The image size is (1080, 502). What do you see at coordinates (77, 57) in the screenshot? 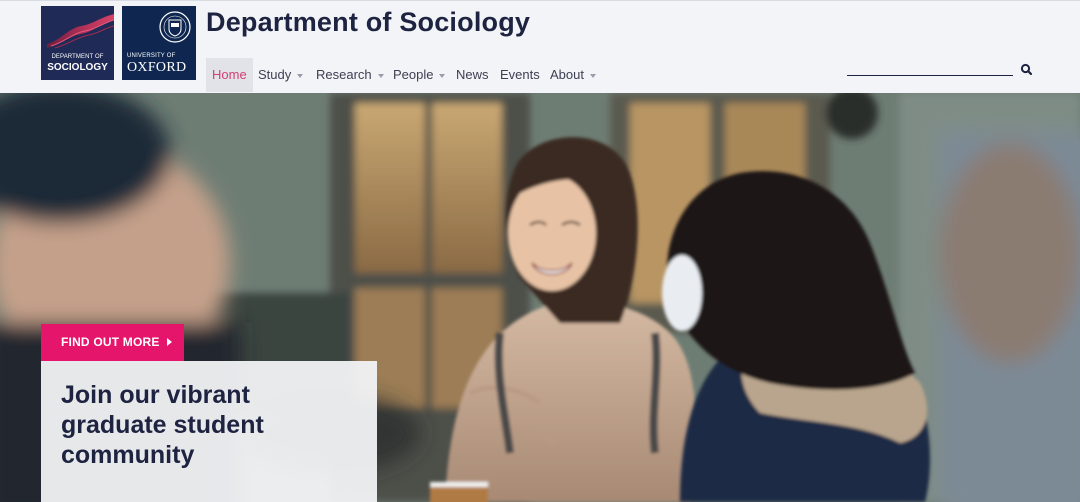
I see `logo-line-1: DEPARTMENT OF` at bounding box center [77, 57].